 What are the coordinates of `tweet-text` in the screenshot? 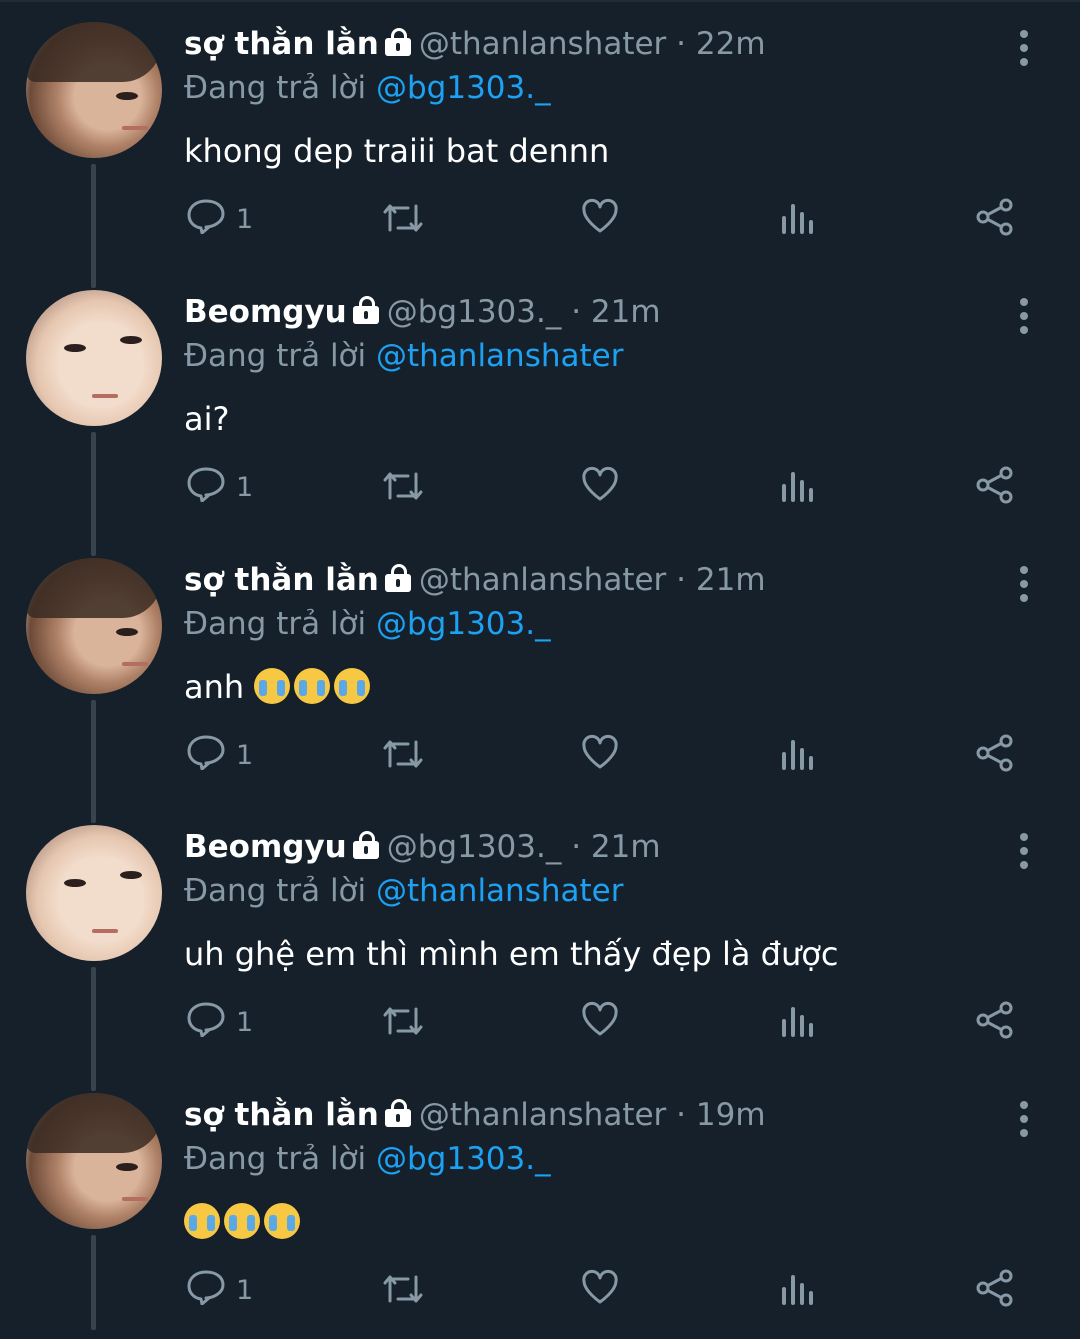 It's located at (244, 1222).